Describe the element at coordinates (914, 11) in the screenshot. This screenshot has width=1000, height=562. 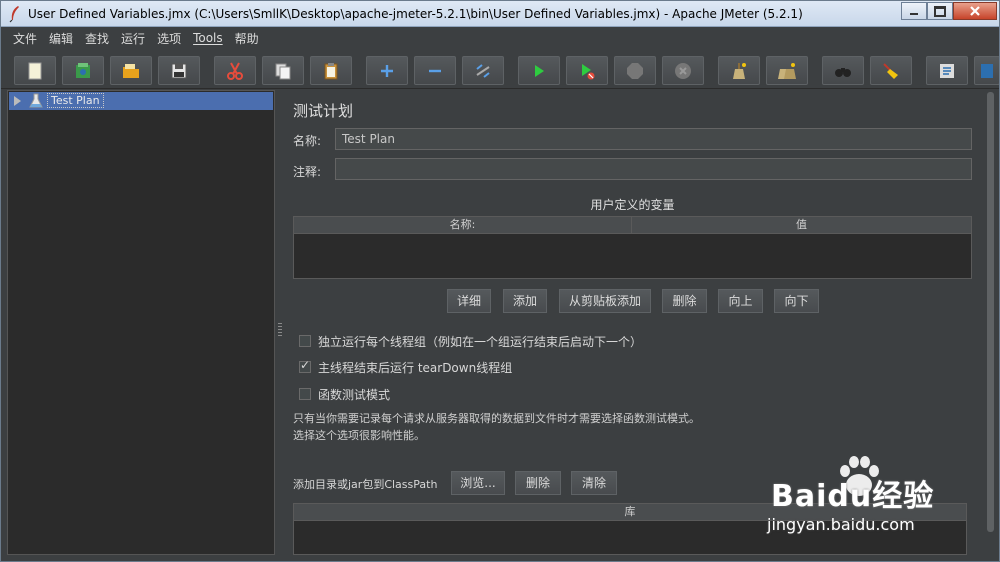
I see `minimize-button` at that location.